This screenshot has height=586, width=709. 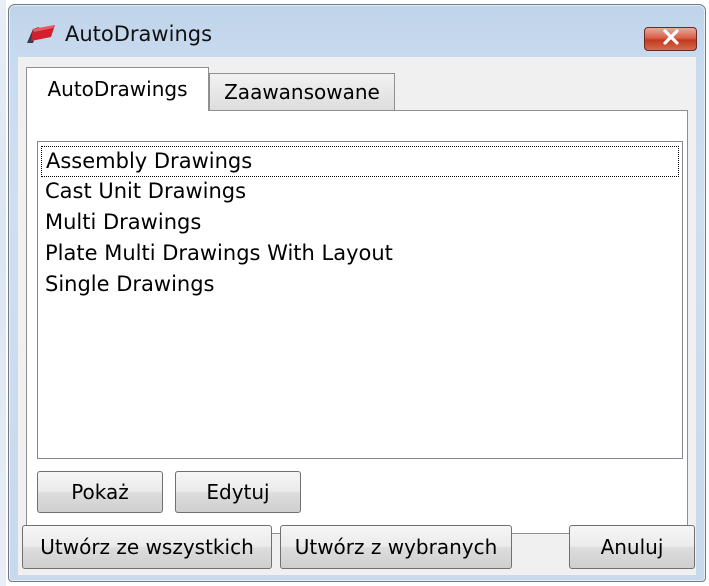 I want to click on create-all-button: Utwórz ze wszystkich, so click(x=147, y=547).